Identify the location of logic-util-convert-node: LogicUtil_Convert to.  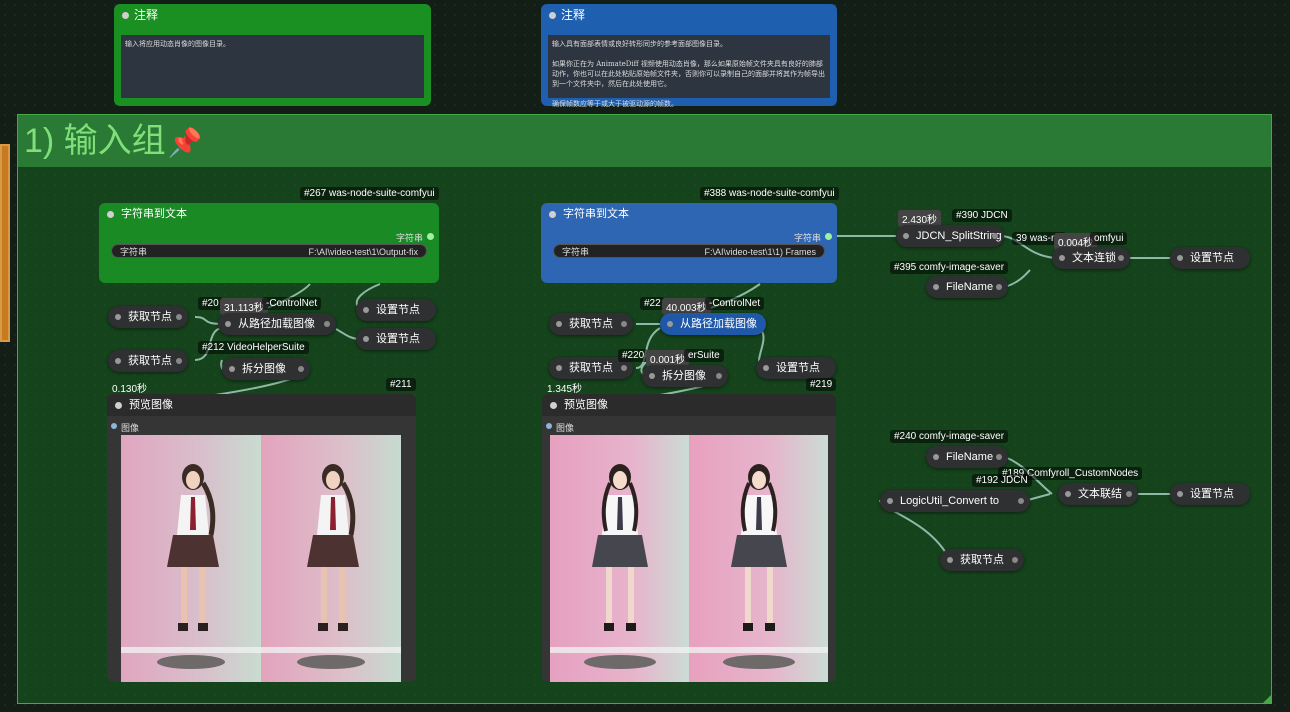
(955, 501).